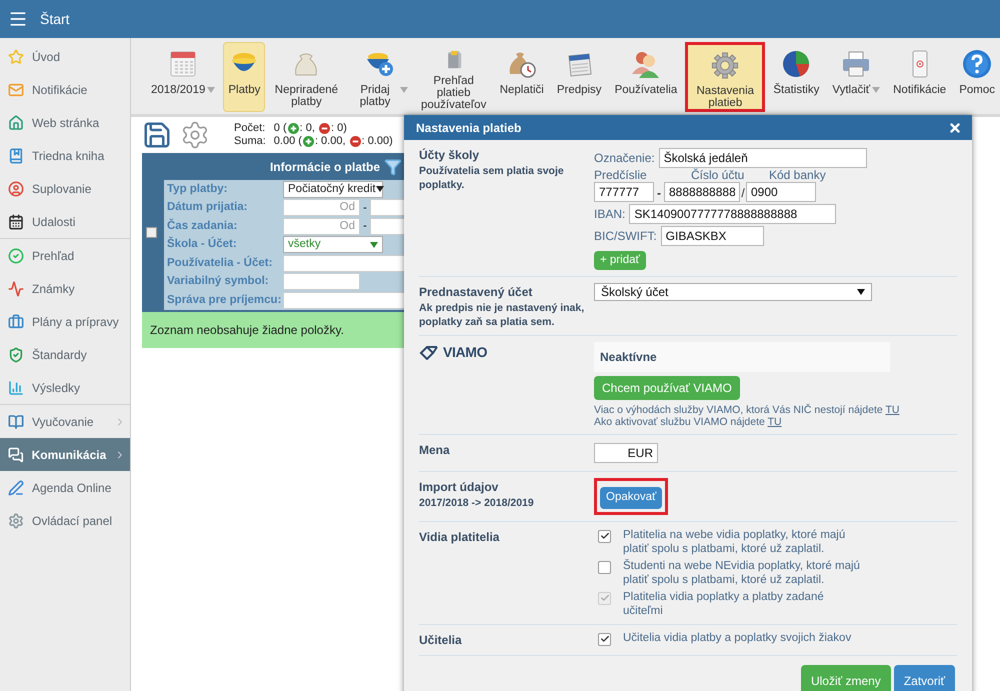 The image size is (1000, 691). Describe the element at coordinates (502, 315) in the screenshot. I see `section-description: Ak predpis nie je nastavený inak, poplatky zaň sa platia sem.` at that location.